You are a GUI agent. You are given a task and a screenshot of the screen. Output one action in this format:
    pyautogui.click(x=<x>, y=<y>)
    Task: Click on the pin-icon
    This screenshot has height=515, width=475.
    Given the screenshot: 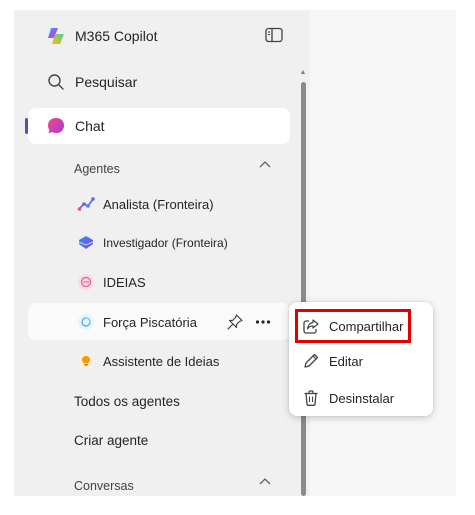 What is the action you would take?
    pyautogui.click(x=235, y=322)
    